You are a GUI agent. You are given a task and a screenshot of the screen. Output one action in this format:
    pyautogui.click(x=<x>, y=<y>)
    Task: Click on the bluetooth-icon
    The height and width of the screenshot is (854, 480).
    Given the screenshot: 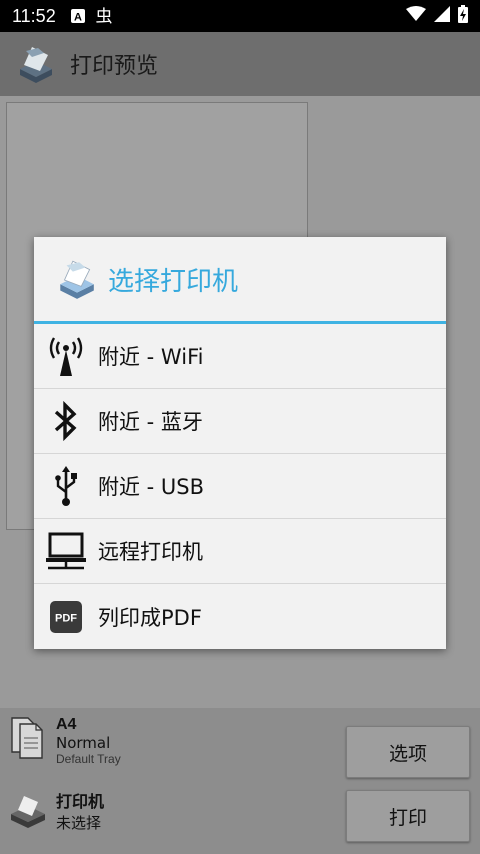 What is the action you would take?
    pyautogui.click(x=66, y=421)
    